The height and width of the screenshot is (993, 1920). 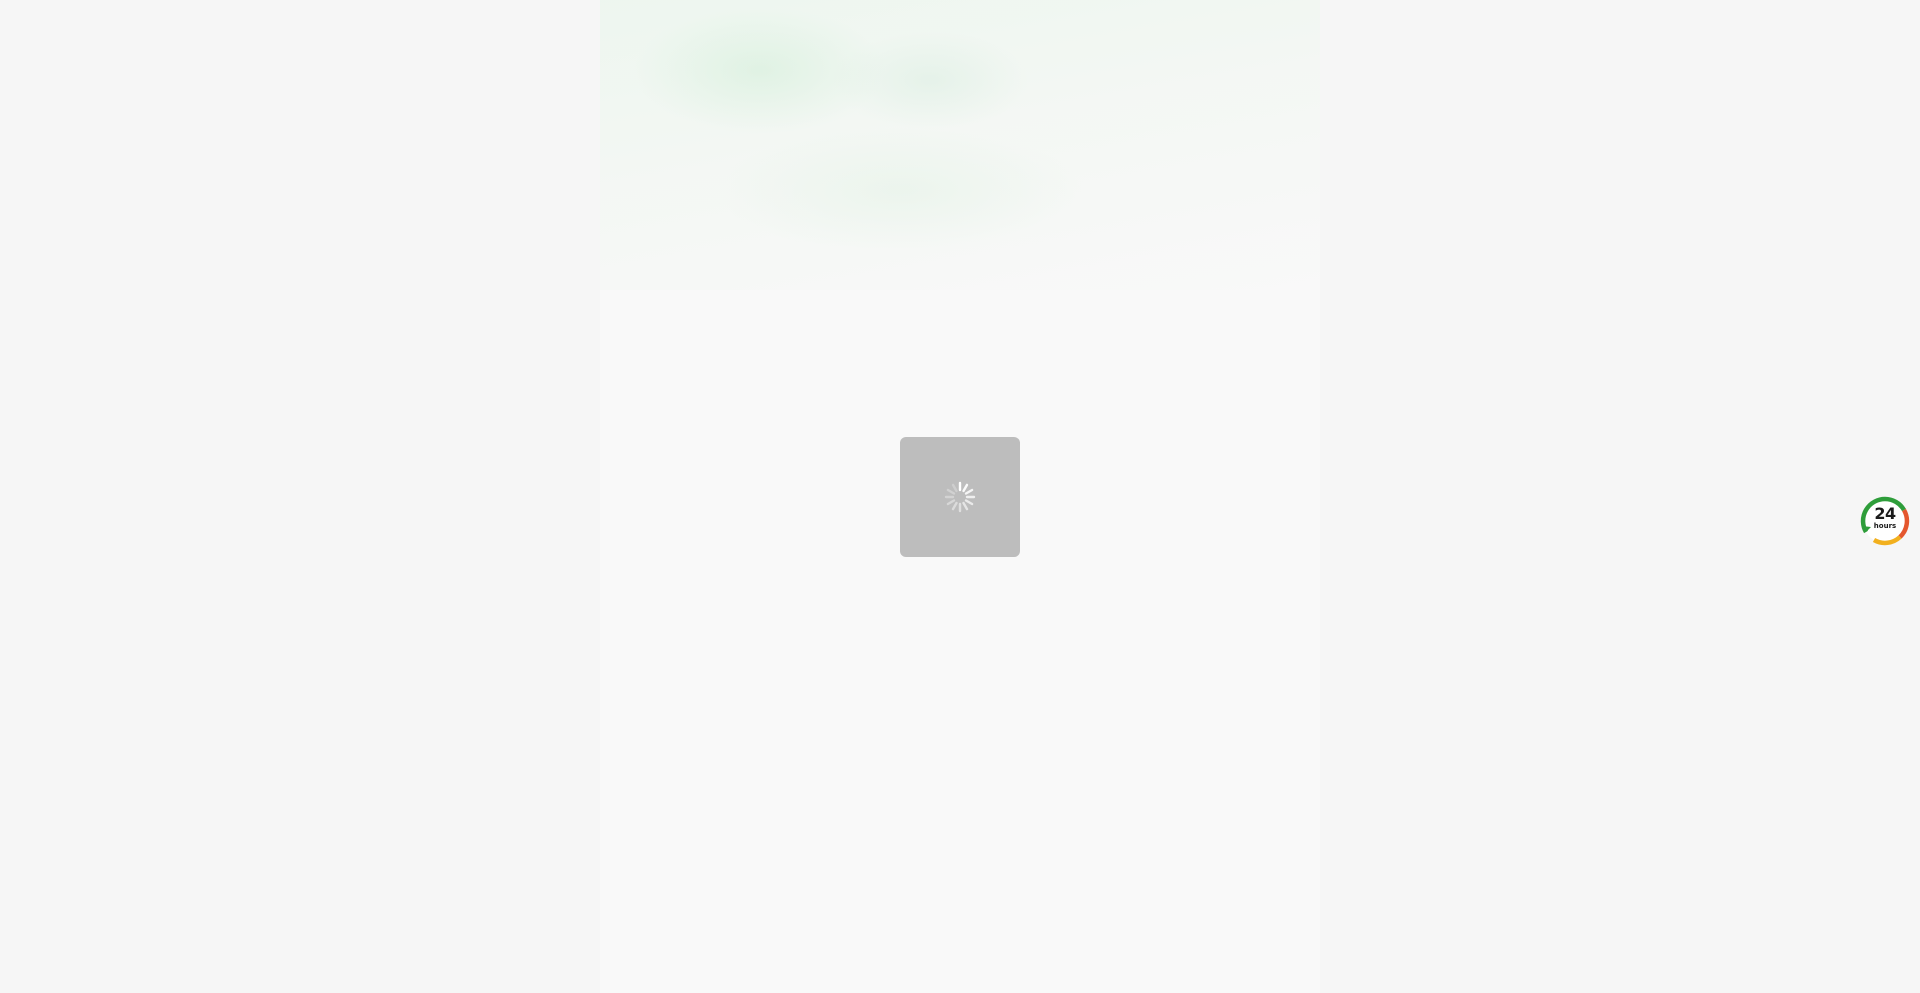 I want to click on loading-overlay, so click(x=960, y=497).